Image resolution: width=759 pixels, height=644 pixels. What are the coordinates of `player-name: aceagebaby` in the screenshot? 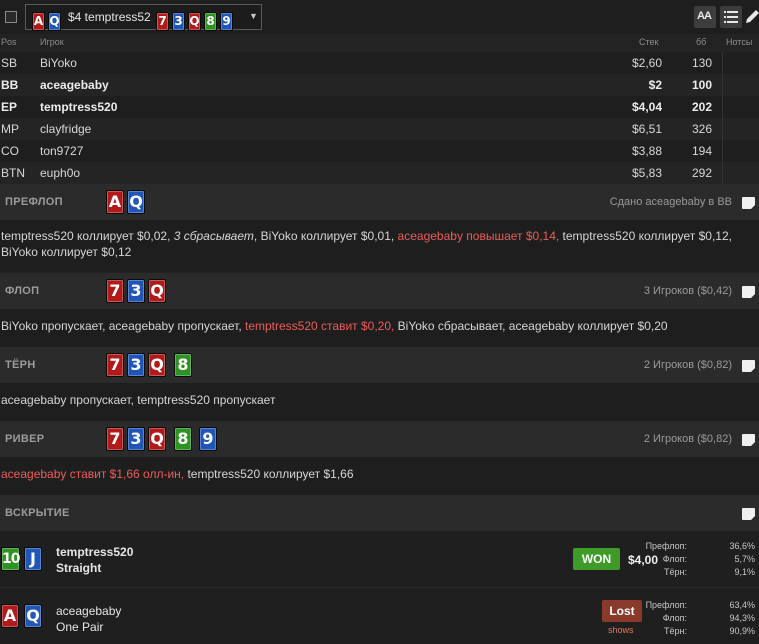 It's located at (74, 85).